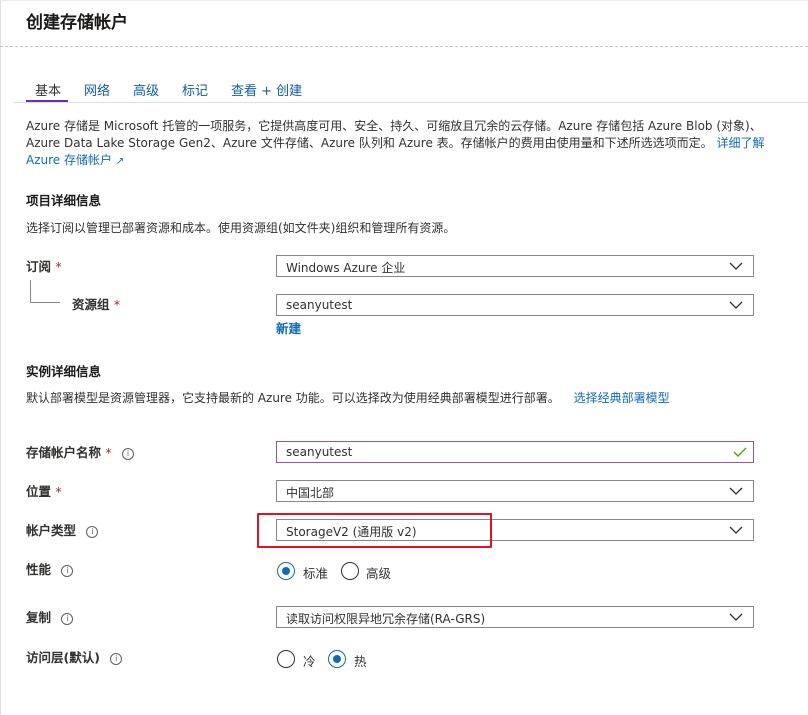 This screenshot has height=715, width=808. I want to click on access-tier-cool-label: 冷, so click(309, 660).